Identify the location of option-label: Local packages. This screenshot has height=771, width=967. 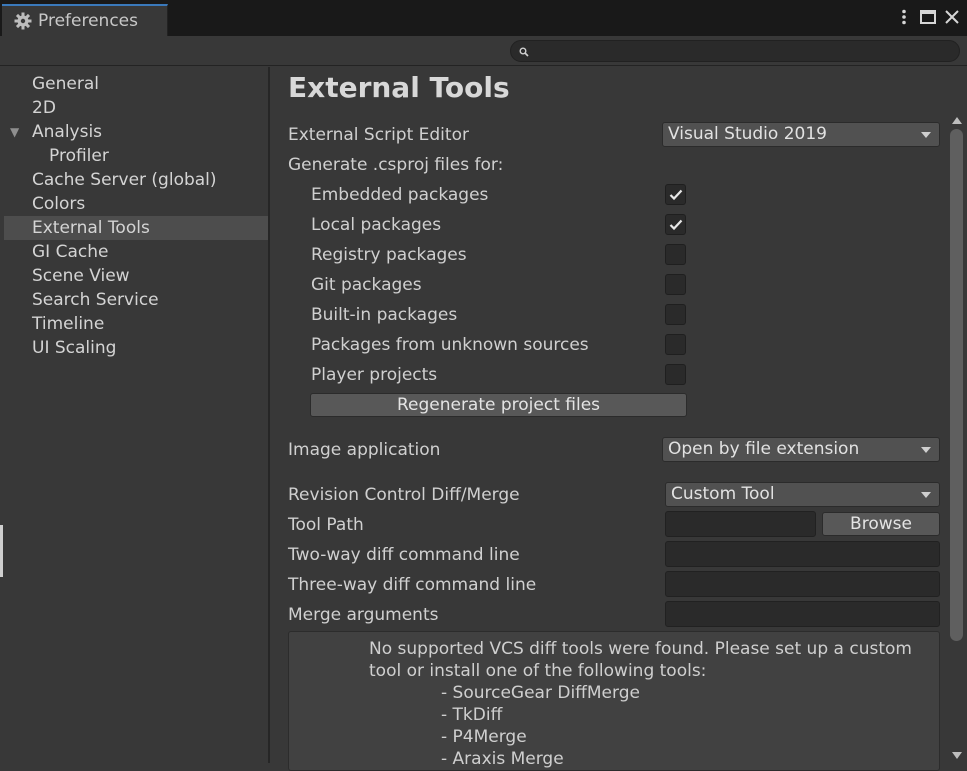
(376, 225).